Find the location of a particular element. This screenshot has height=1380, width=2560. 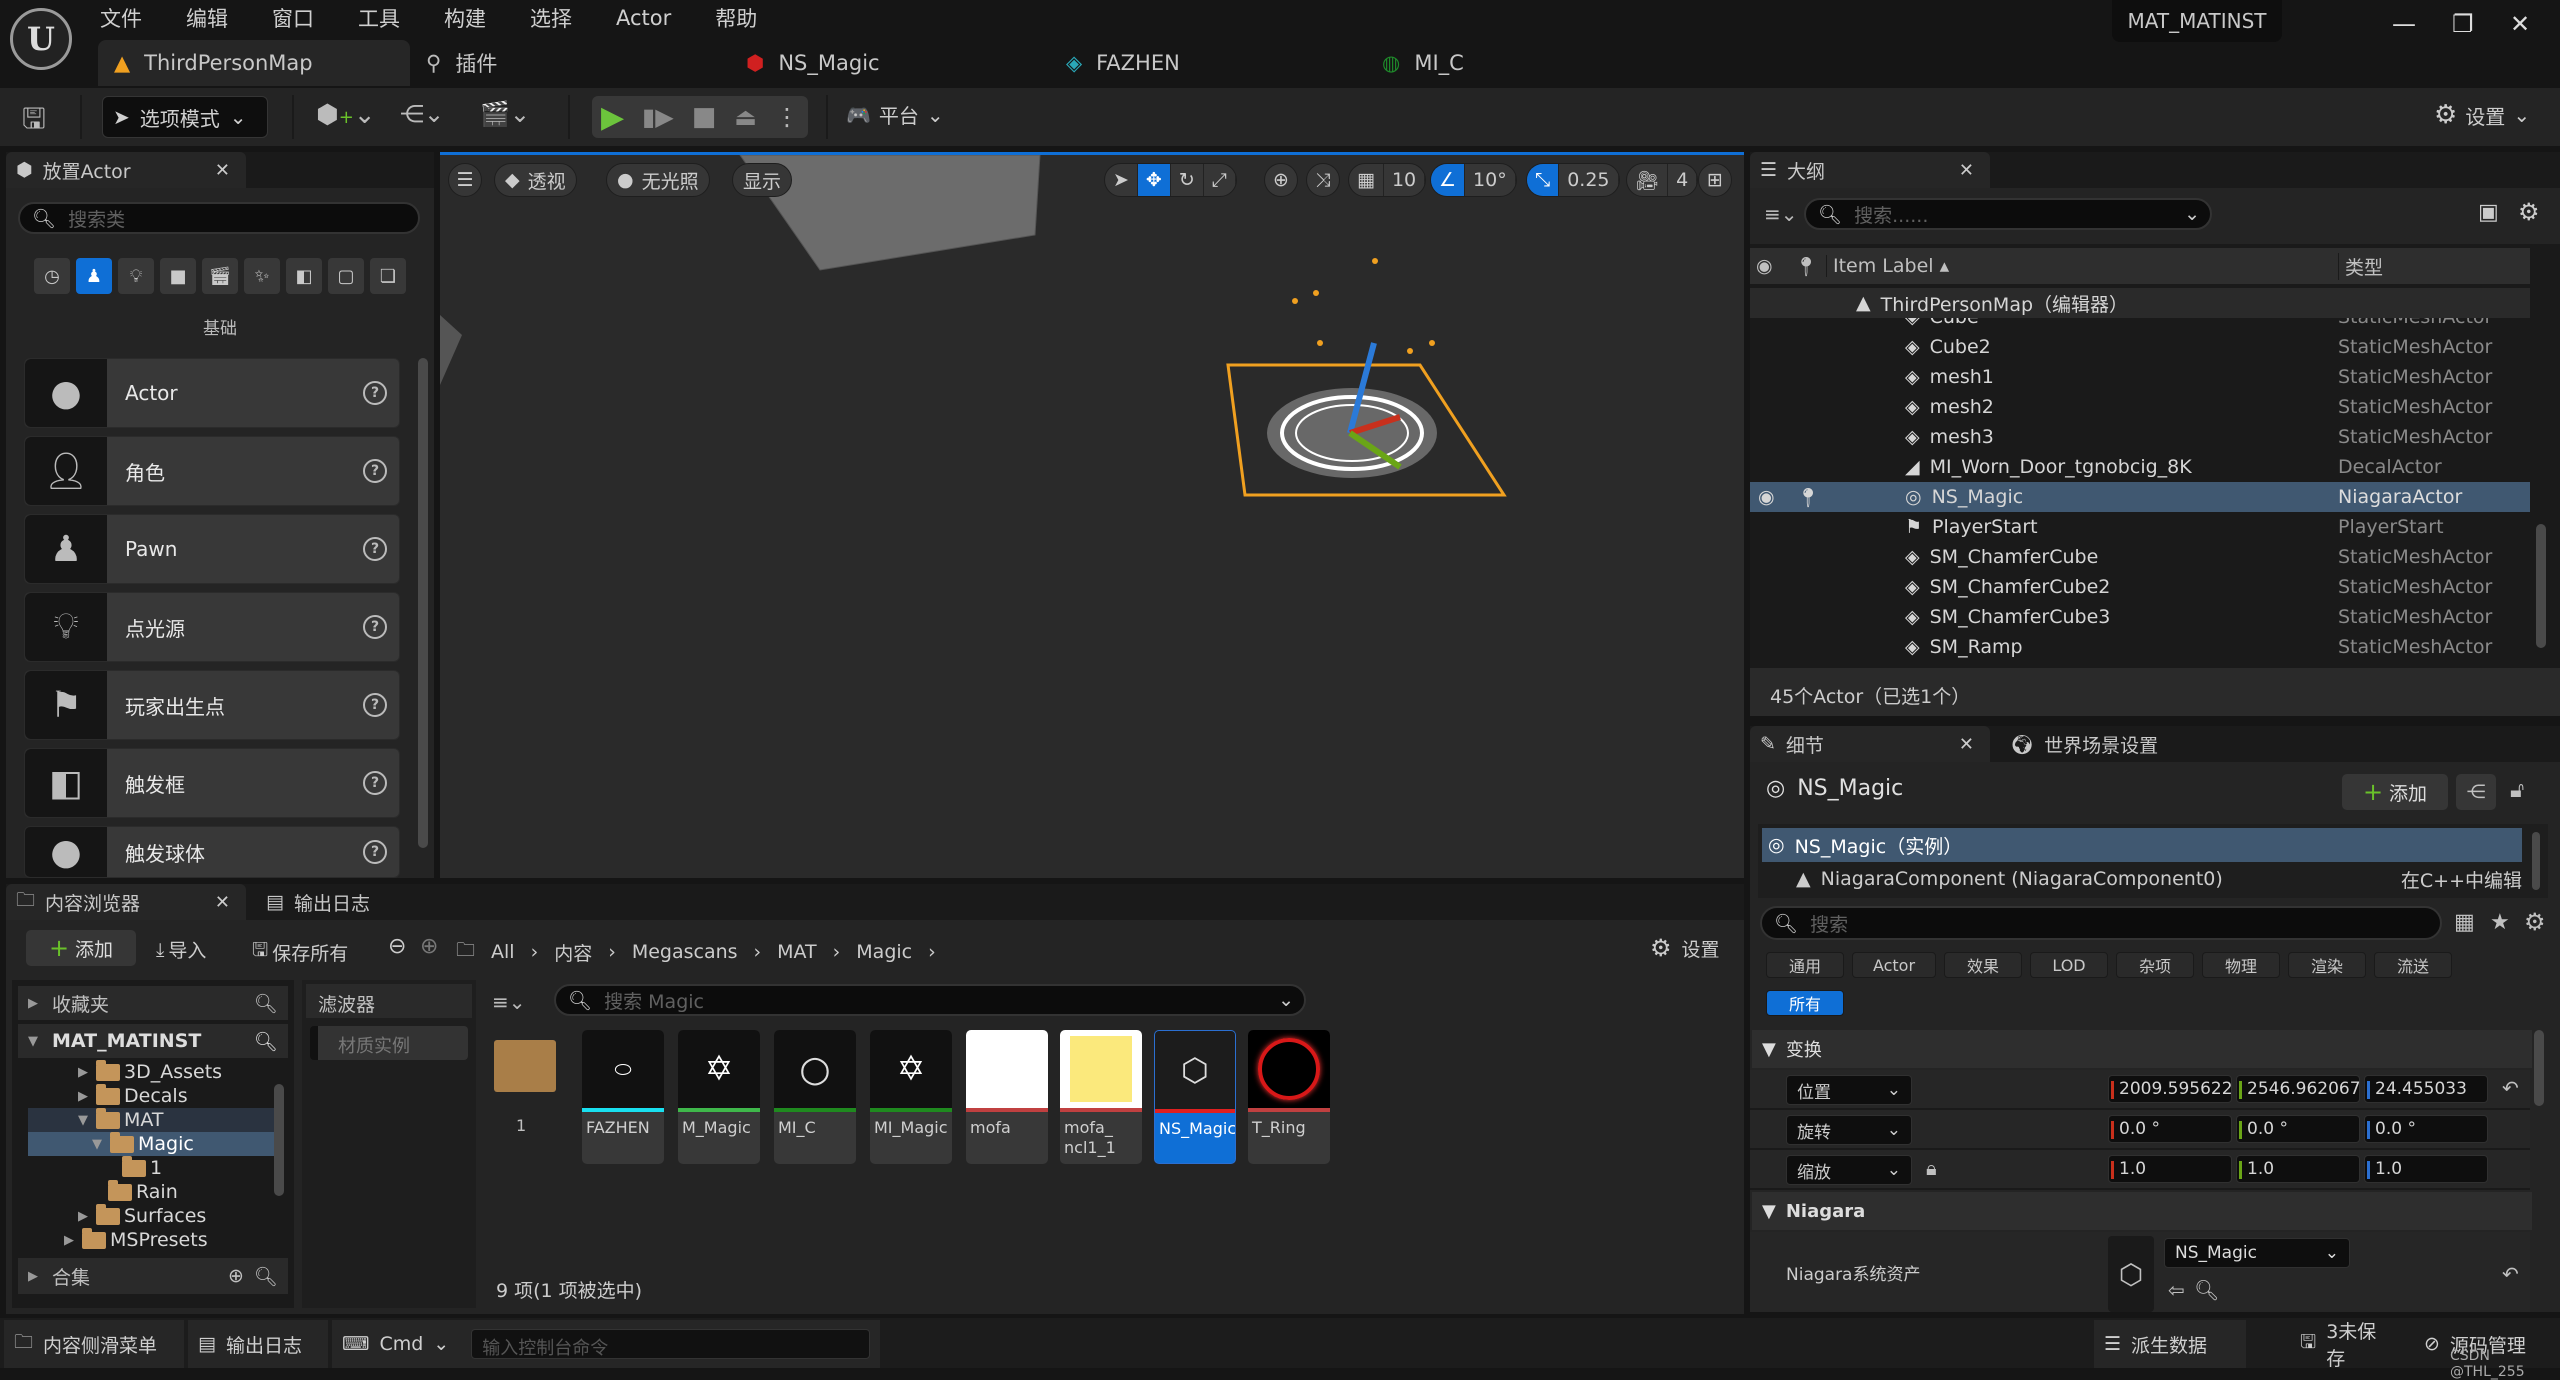

camera-icon: 🎥︎ is located at coordinates (1648, 180).